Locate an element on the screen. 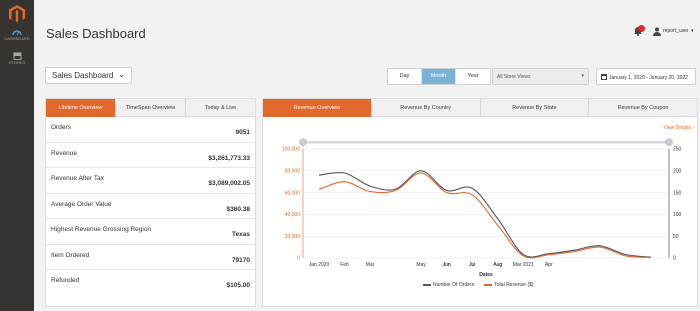  period-month-button: Month is located at coordinates (439, 76).